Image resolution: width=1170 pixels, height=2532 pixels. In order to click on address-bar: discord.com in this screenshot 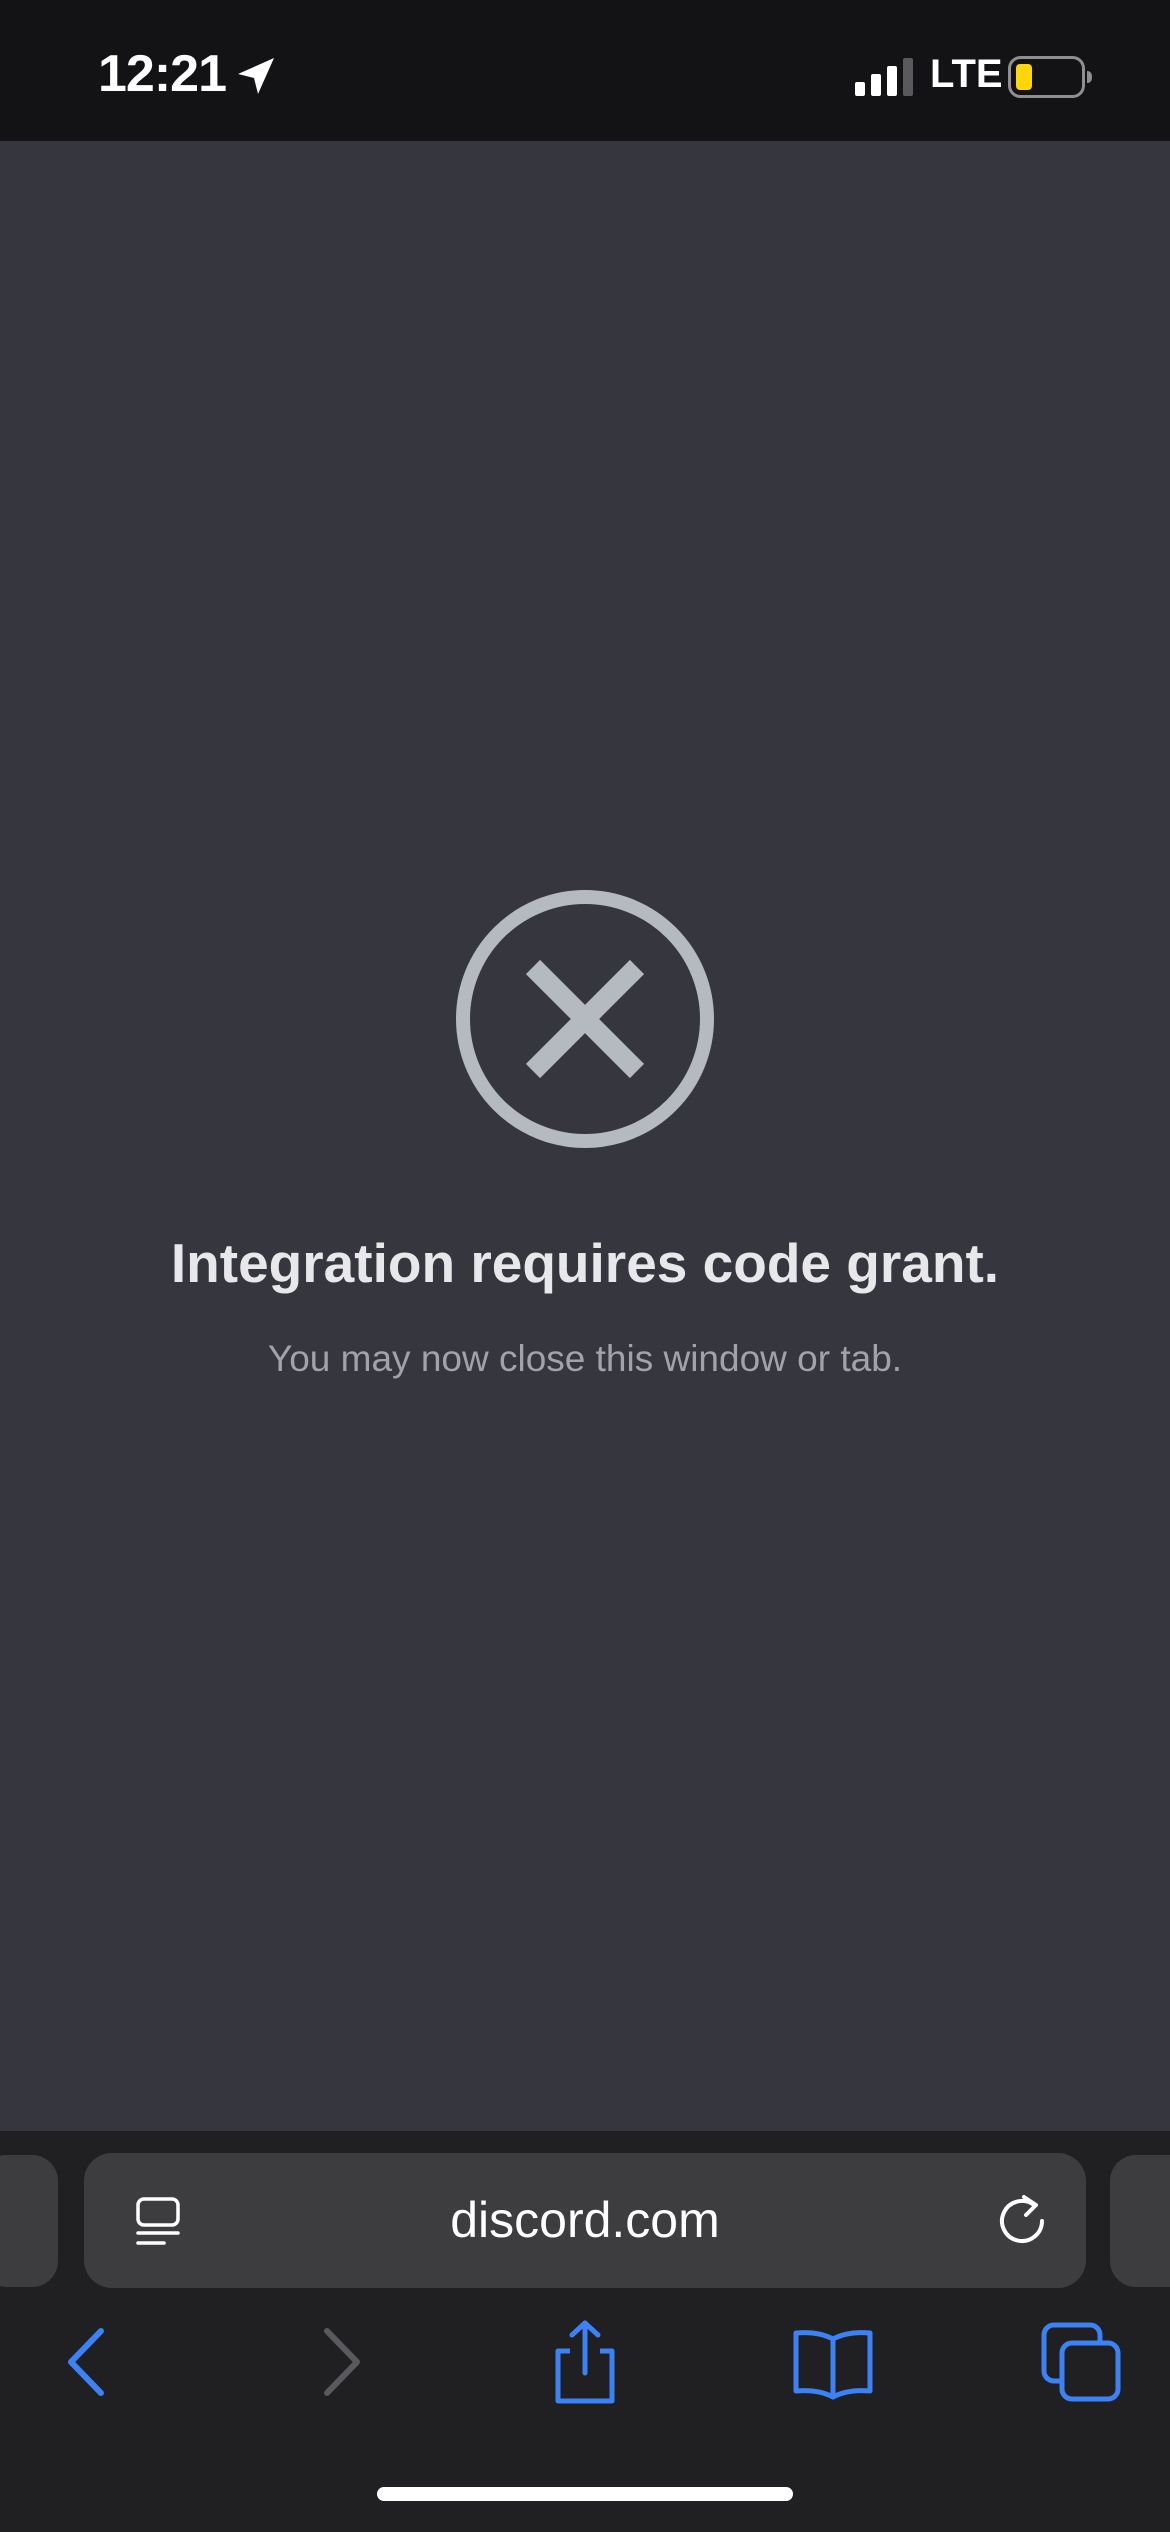, I will do `click(585, 2220)`.